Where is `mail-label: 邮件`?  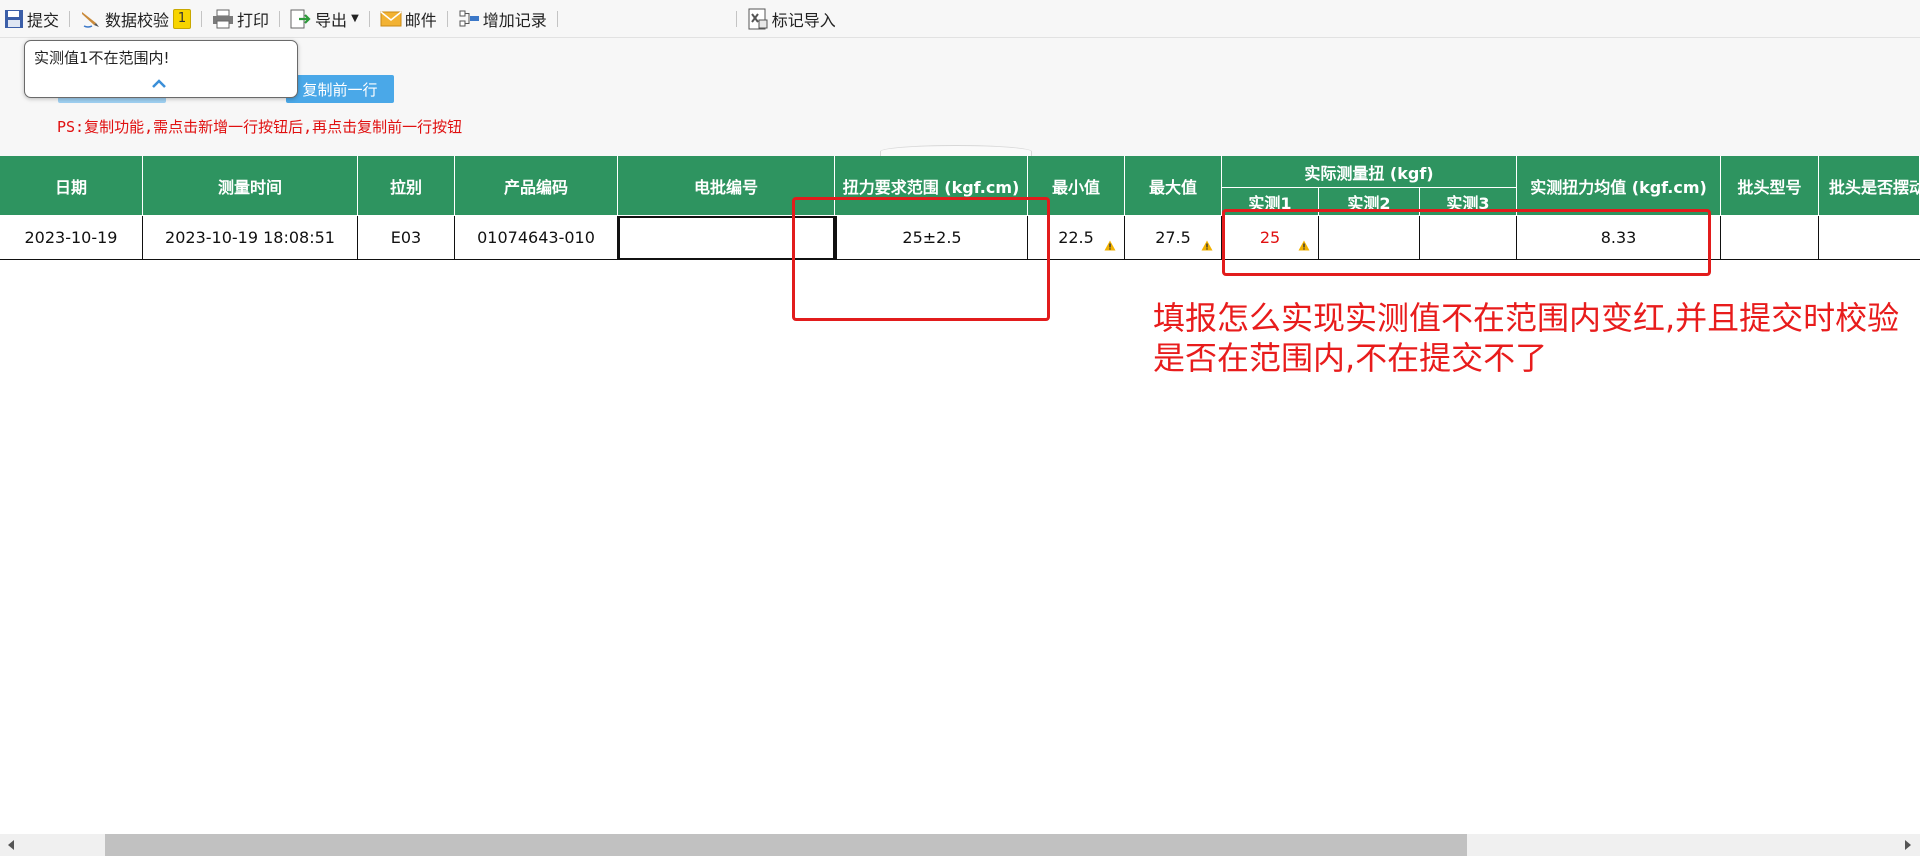
mail-label: 邮件 is located at coordinates (420, 20).